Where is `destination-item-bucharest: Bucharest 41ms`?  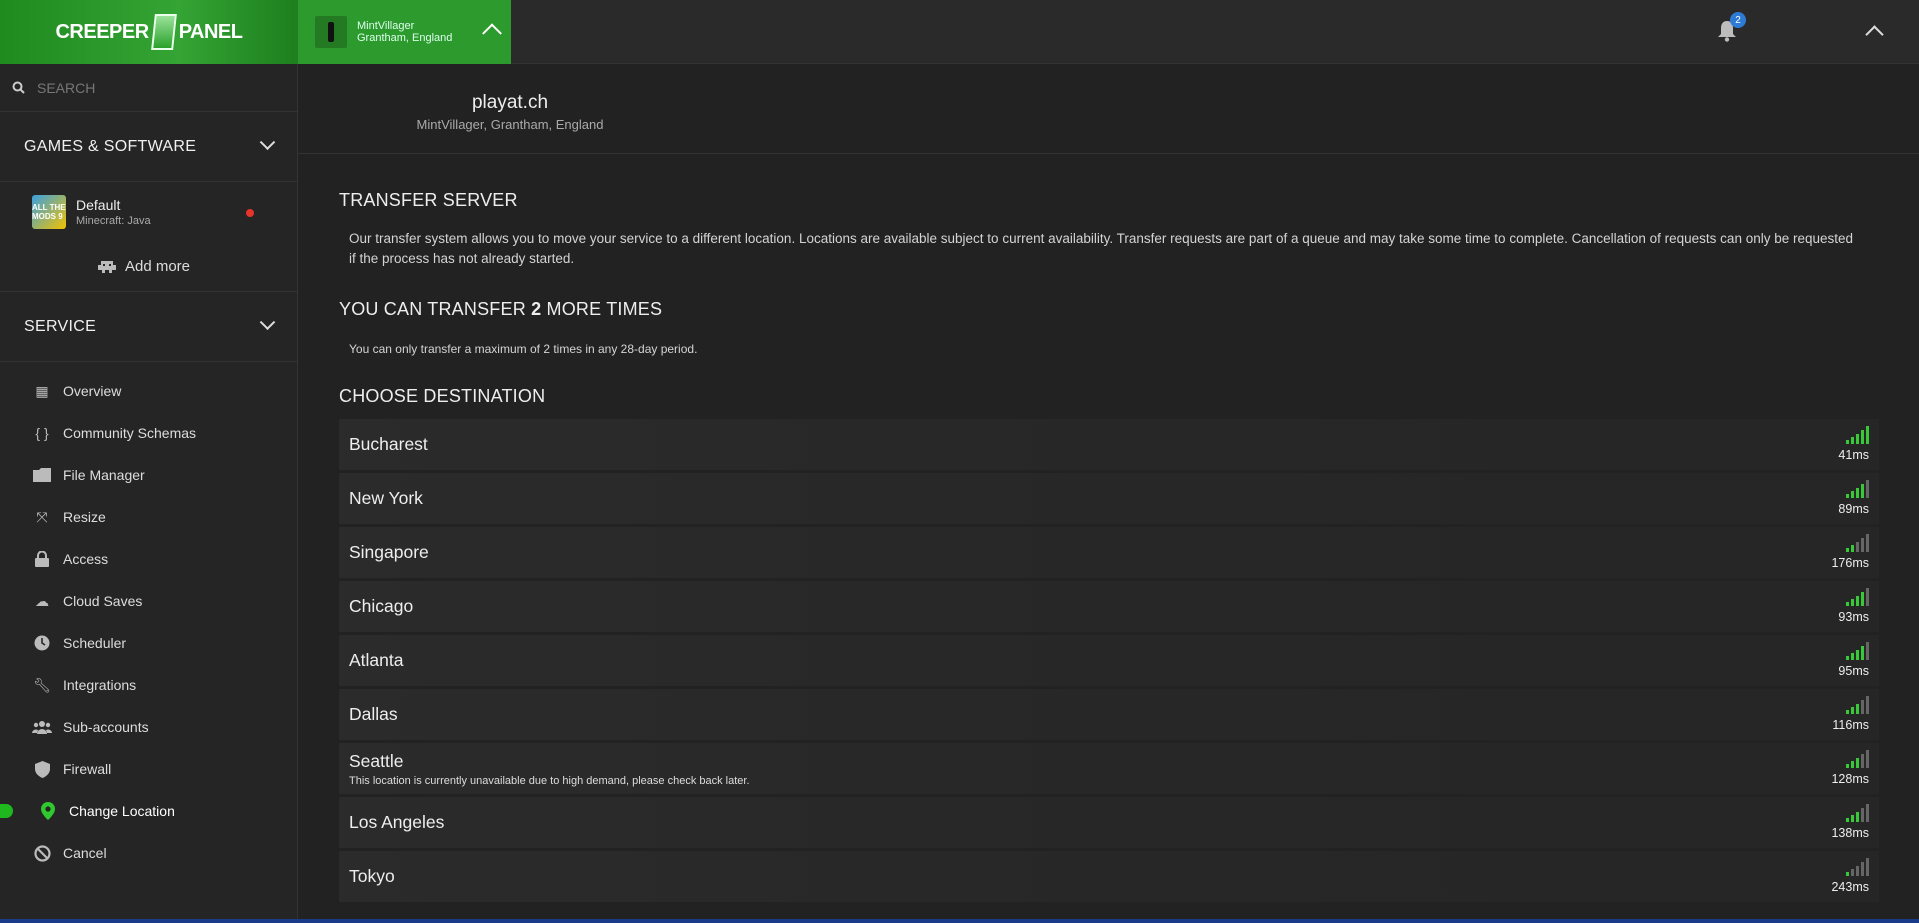 destination-item-bucharest: Bucharest 41ms is located at coordinates (1109, 444).